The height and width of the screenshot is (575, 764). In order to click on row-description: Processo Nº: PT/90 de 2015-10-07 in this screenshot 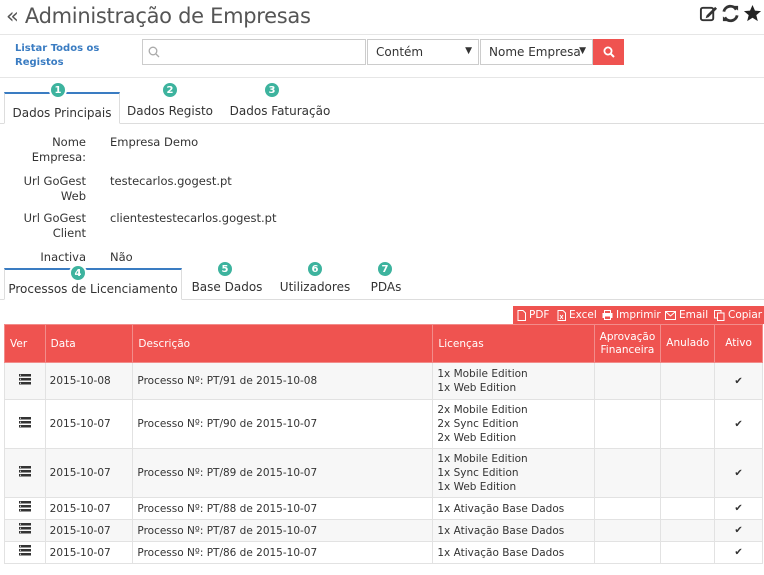, I will do `click(283, 424)`.